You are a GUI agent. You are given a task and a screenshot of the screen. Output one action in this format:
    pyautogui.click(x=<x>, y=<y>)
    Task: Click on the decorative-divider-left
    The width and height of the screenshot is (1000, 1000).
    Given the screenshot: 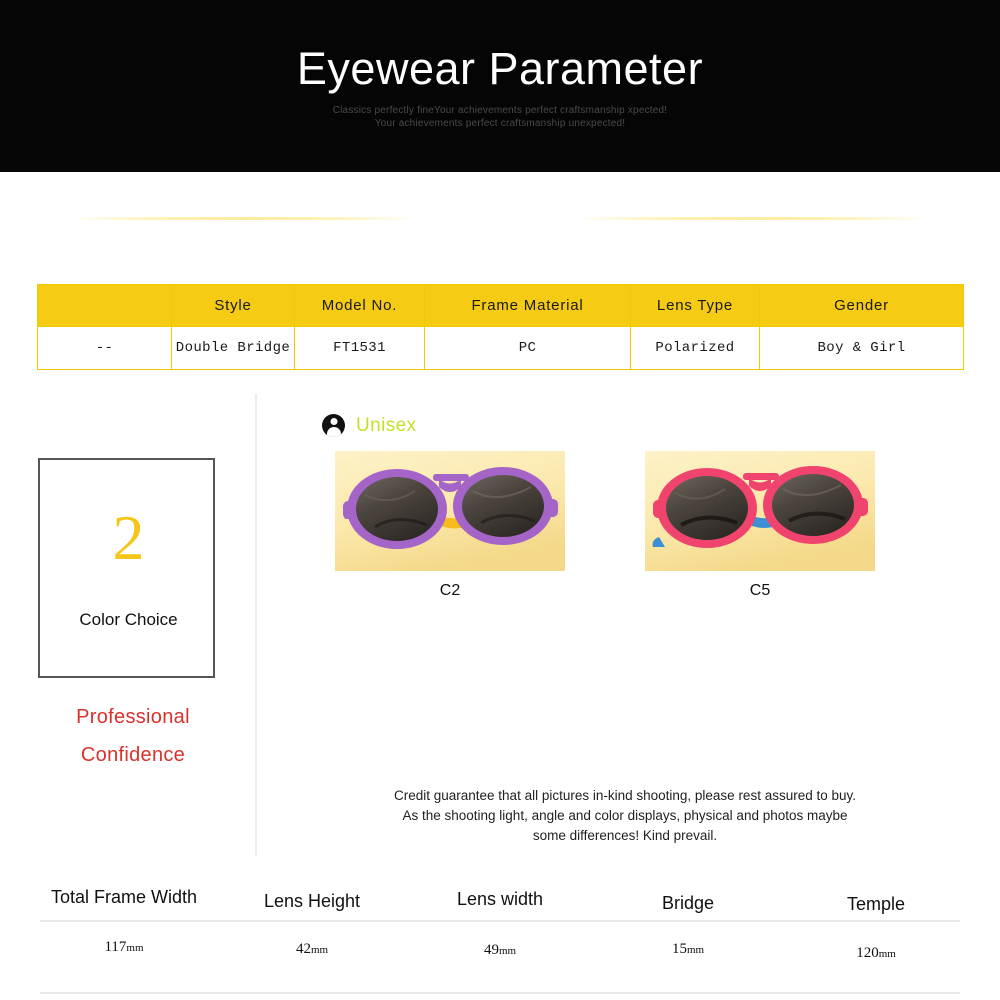 What is the action you would take?
    pyautogui.click(x=243, y=218)
    